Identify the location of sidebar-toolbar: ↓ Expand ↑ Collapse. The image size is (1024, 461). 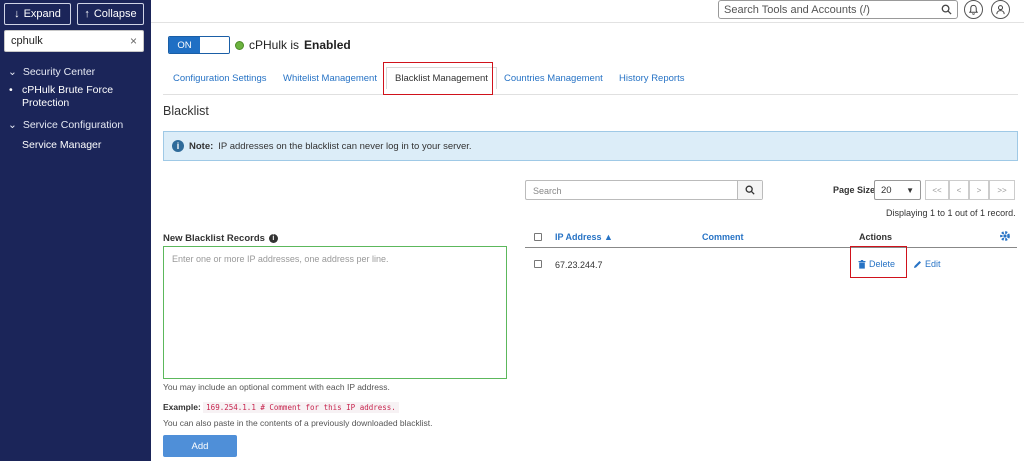
(74, 14).